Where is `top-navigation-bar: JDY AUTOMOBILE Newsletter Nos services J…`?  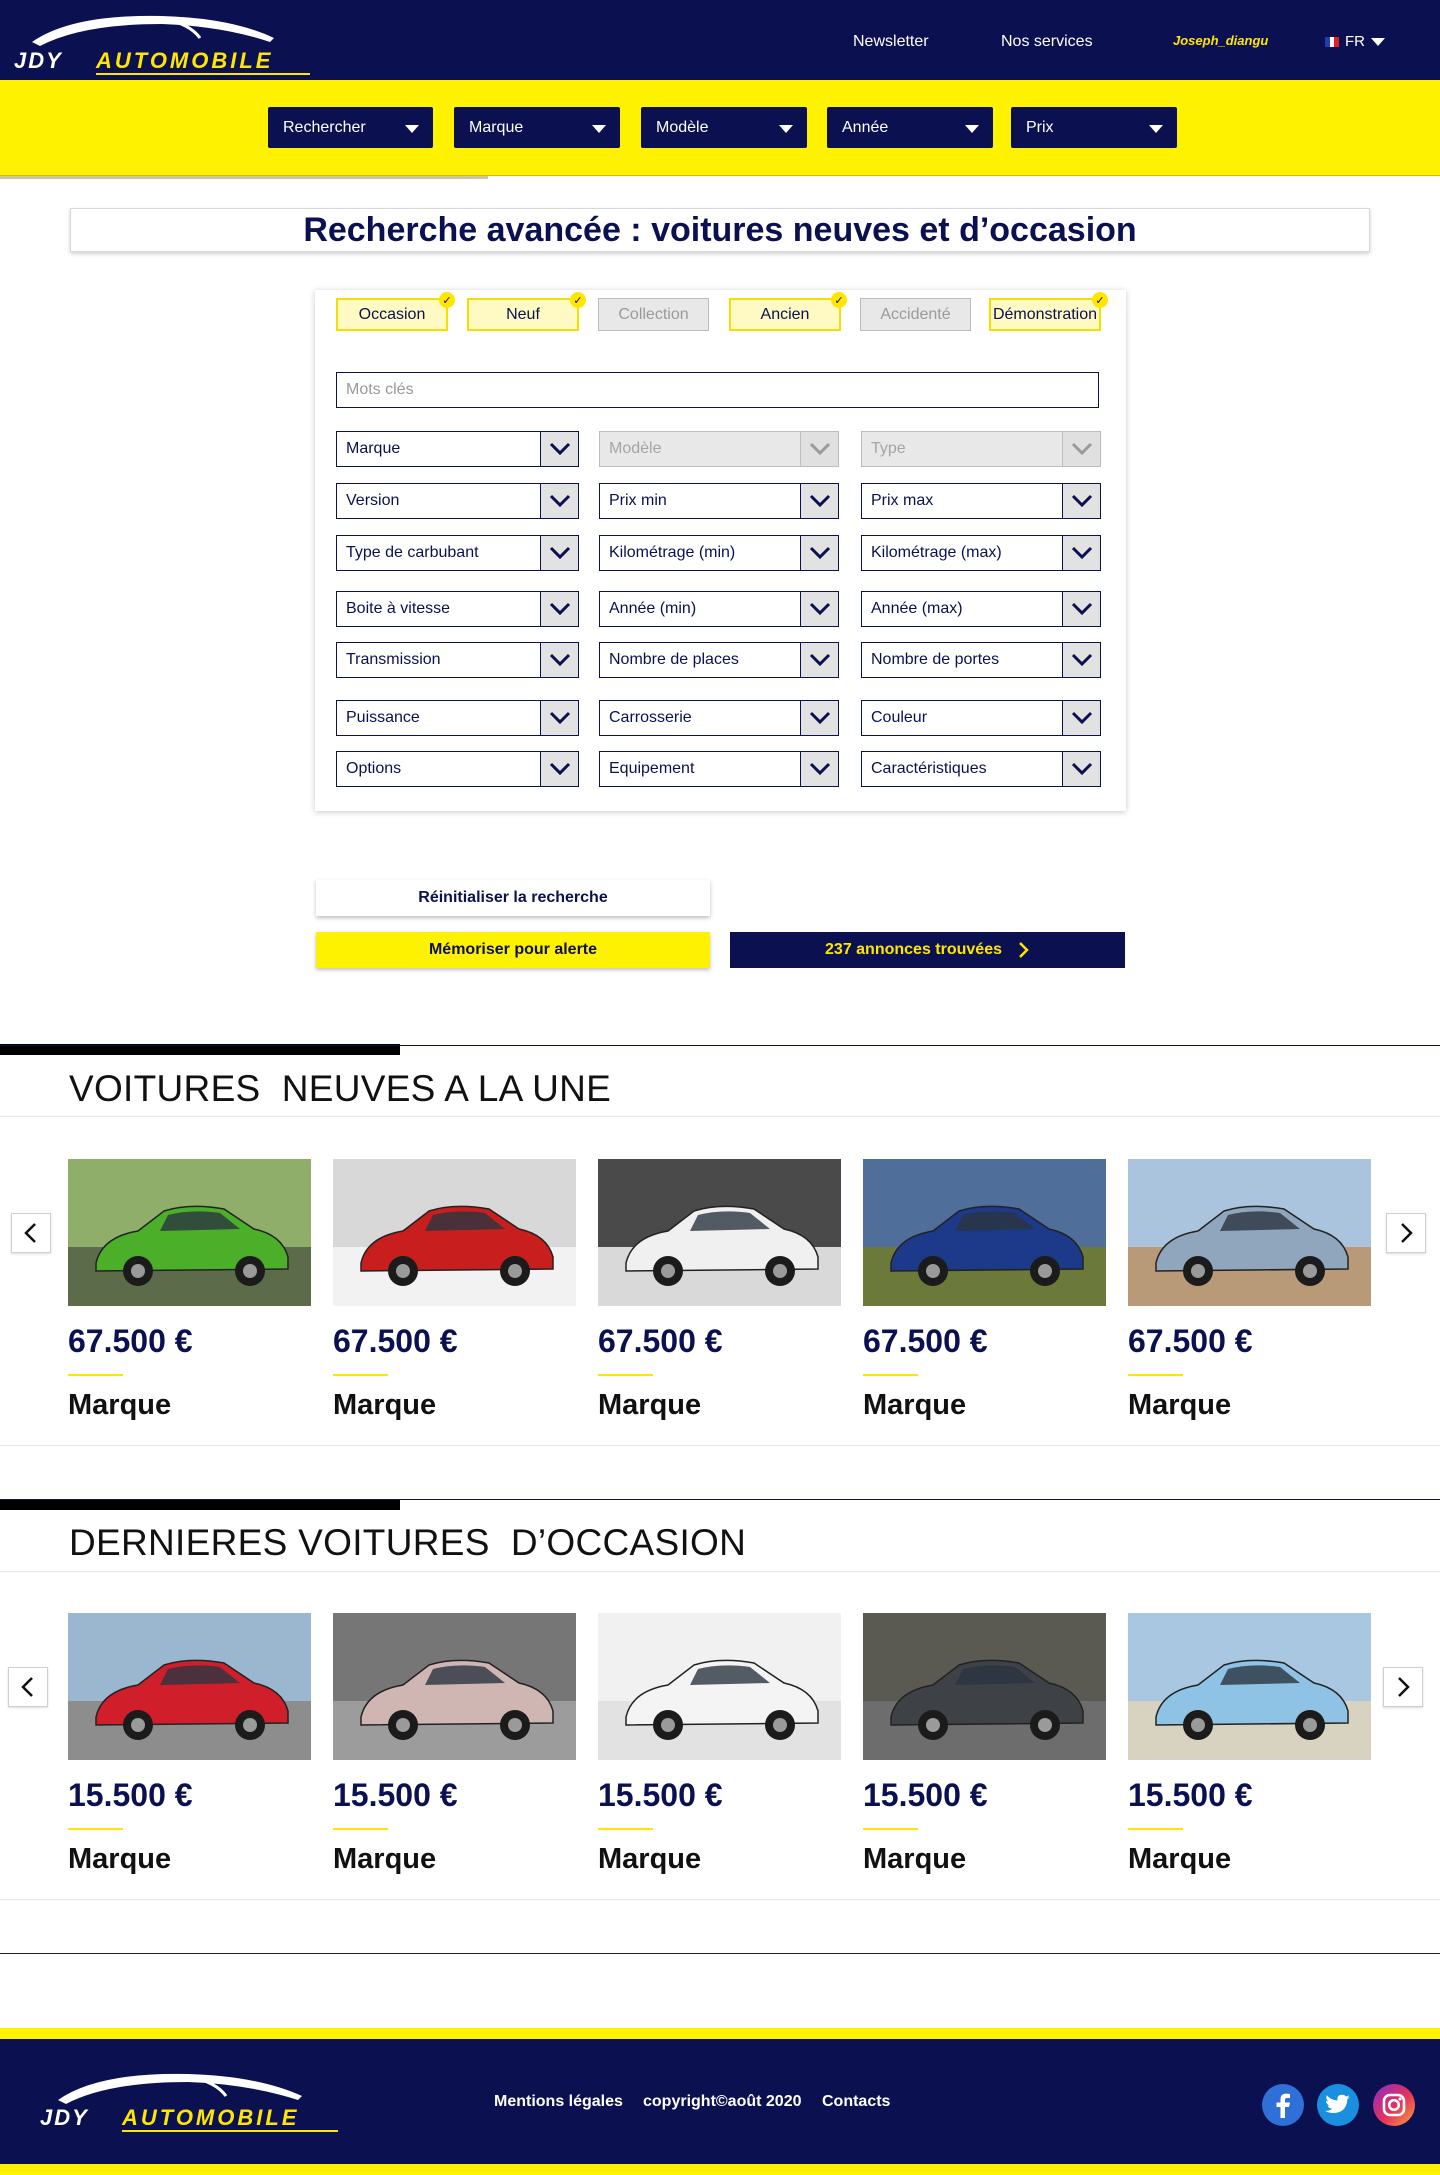 top-navigation-bar: JDY AUTOMOBILE Newsletter Nos services J… is located at coordinates (720, 40).